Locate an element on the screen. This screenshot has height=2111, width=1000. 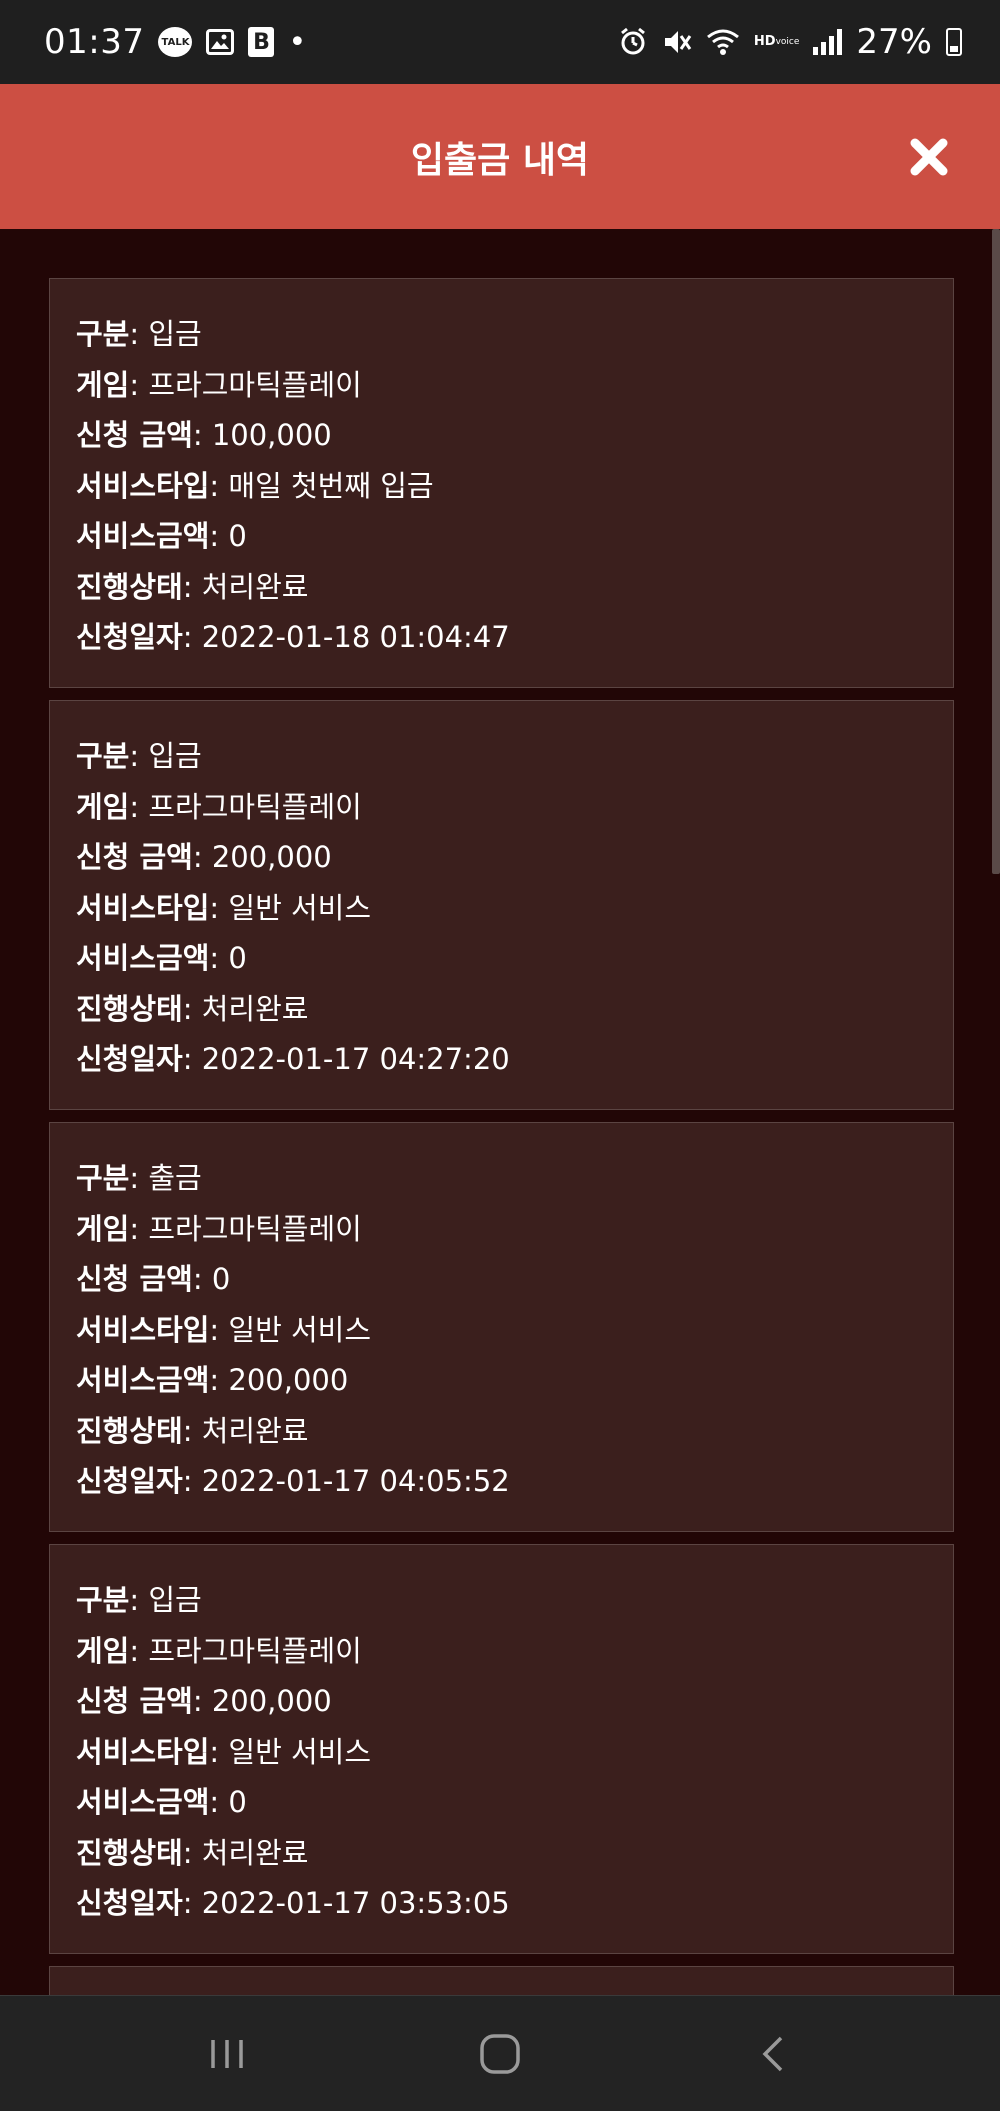
type-value: 출금 is located at coordinates (175, 1178).